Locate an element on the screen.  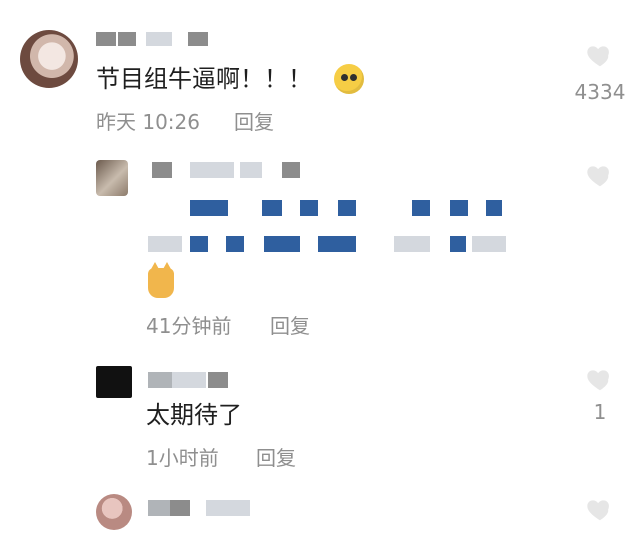
comment-time: 41分钟前 is located at coordinates (189, 326).